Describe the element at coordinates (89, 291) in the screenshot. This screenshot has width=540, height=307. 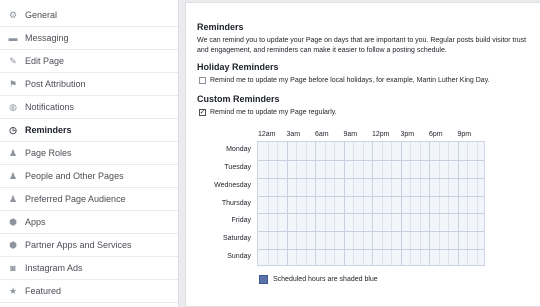
I see `sidebar-item-featured: ★ Featured` at that location.